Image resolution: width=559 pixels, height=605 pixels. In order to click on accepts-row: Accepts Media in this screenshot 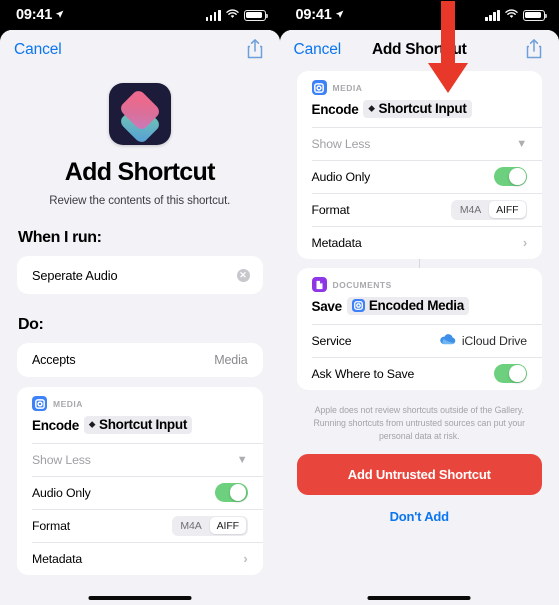, I will do `click(140, 360)`.